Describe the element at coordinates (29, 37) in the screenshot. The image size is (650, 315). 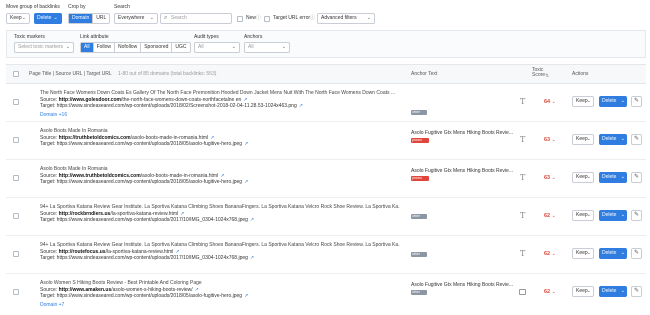
I see `toxic-markers-label: Toxic markers` at that location.